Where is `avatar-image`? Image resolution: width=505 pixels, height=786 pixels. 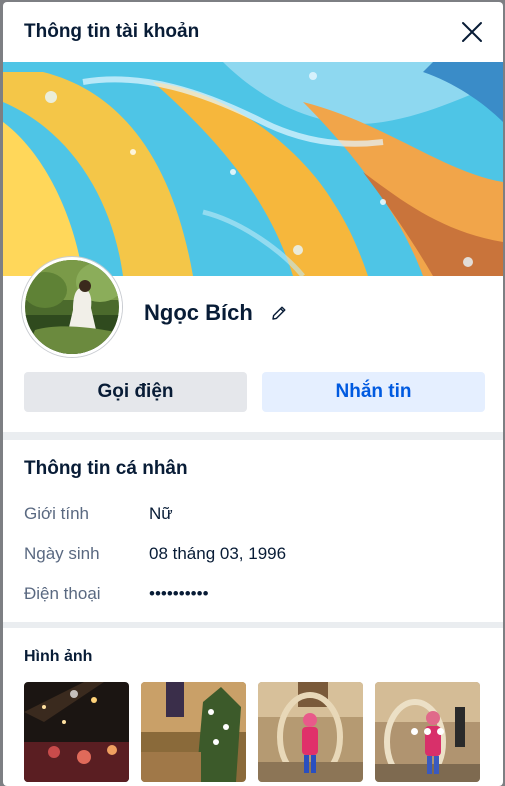 avatar-image is located at coordinates (72, 307).